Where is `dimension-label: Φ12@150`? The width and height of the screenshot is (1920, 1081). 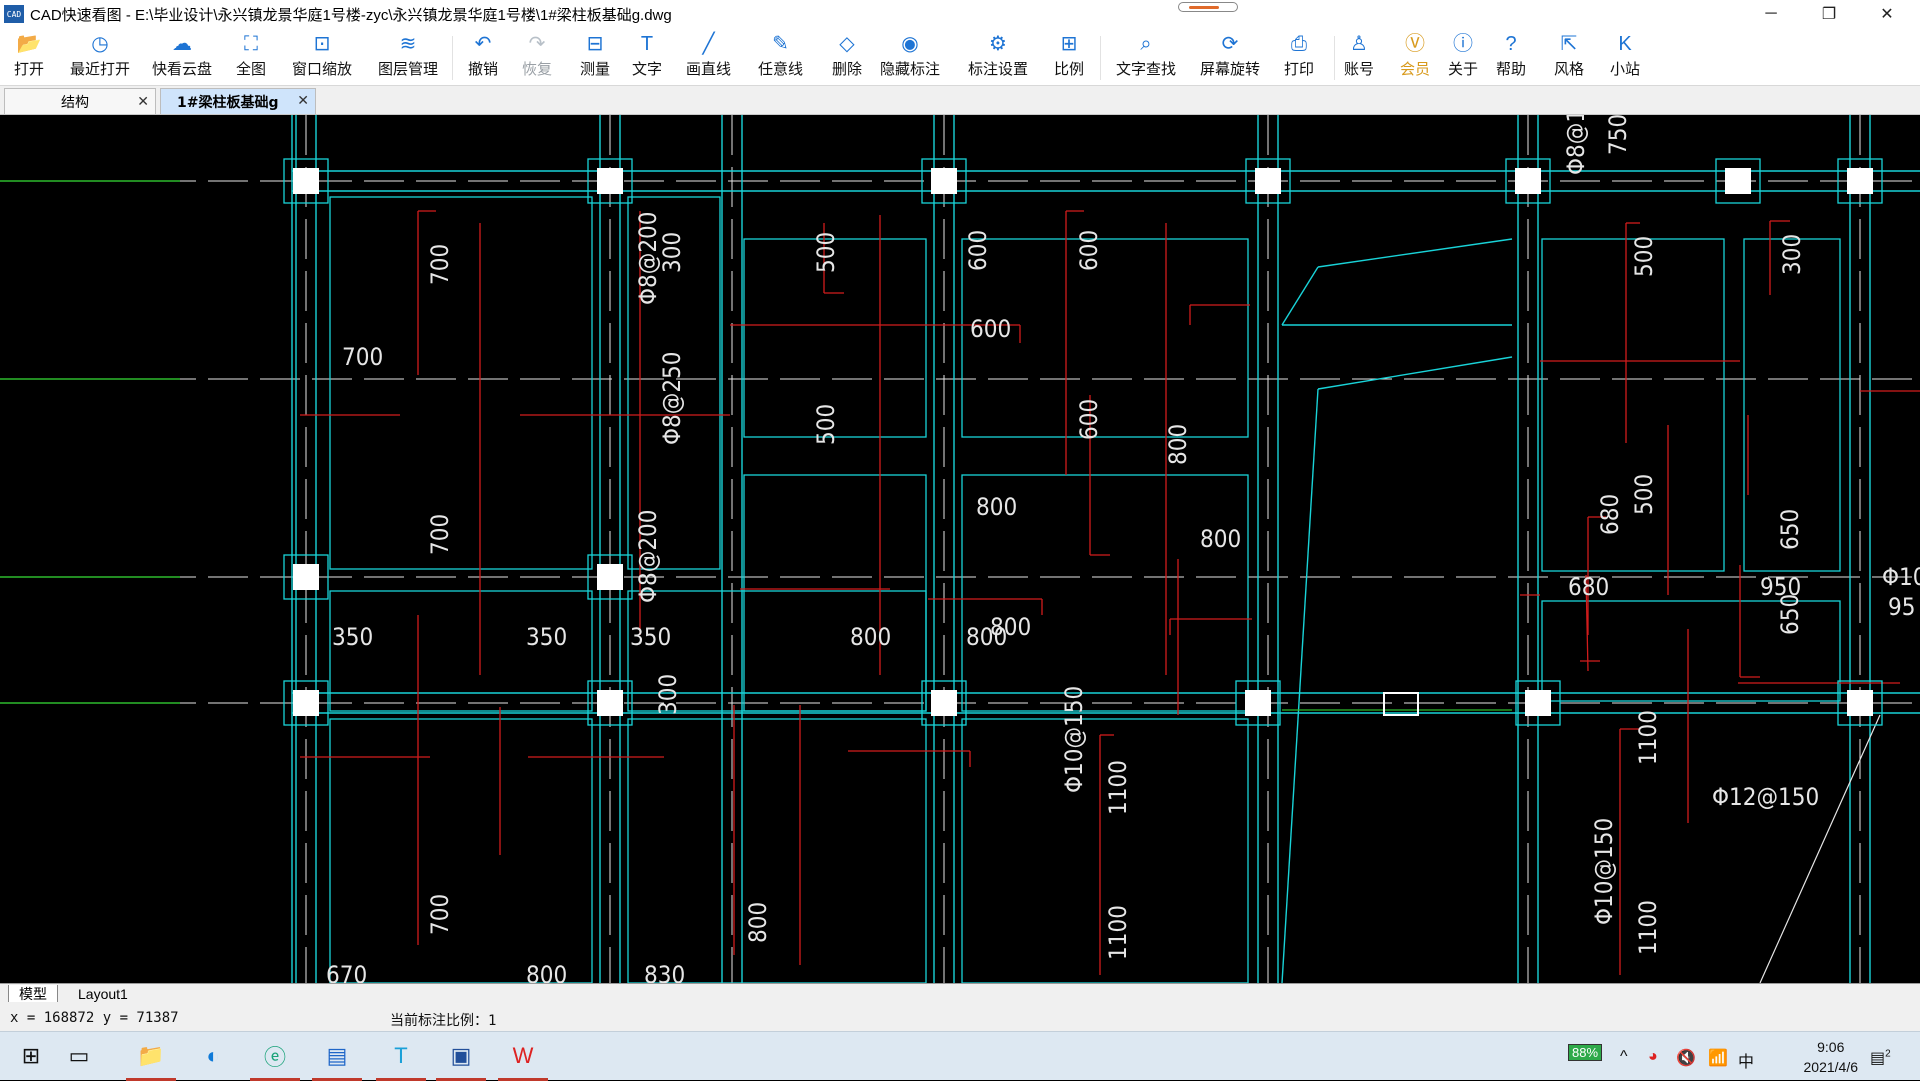 dimension-label: Φ12@150 is located at coordinates (1765, 797).